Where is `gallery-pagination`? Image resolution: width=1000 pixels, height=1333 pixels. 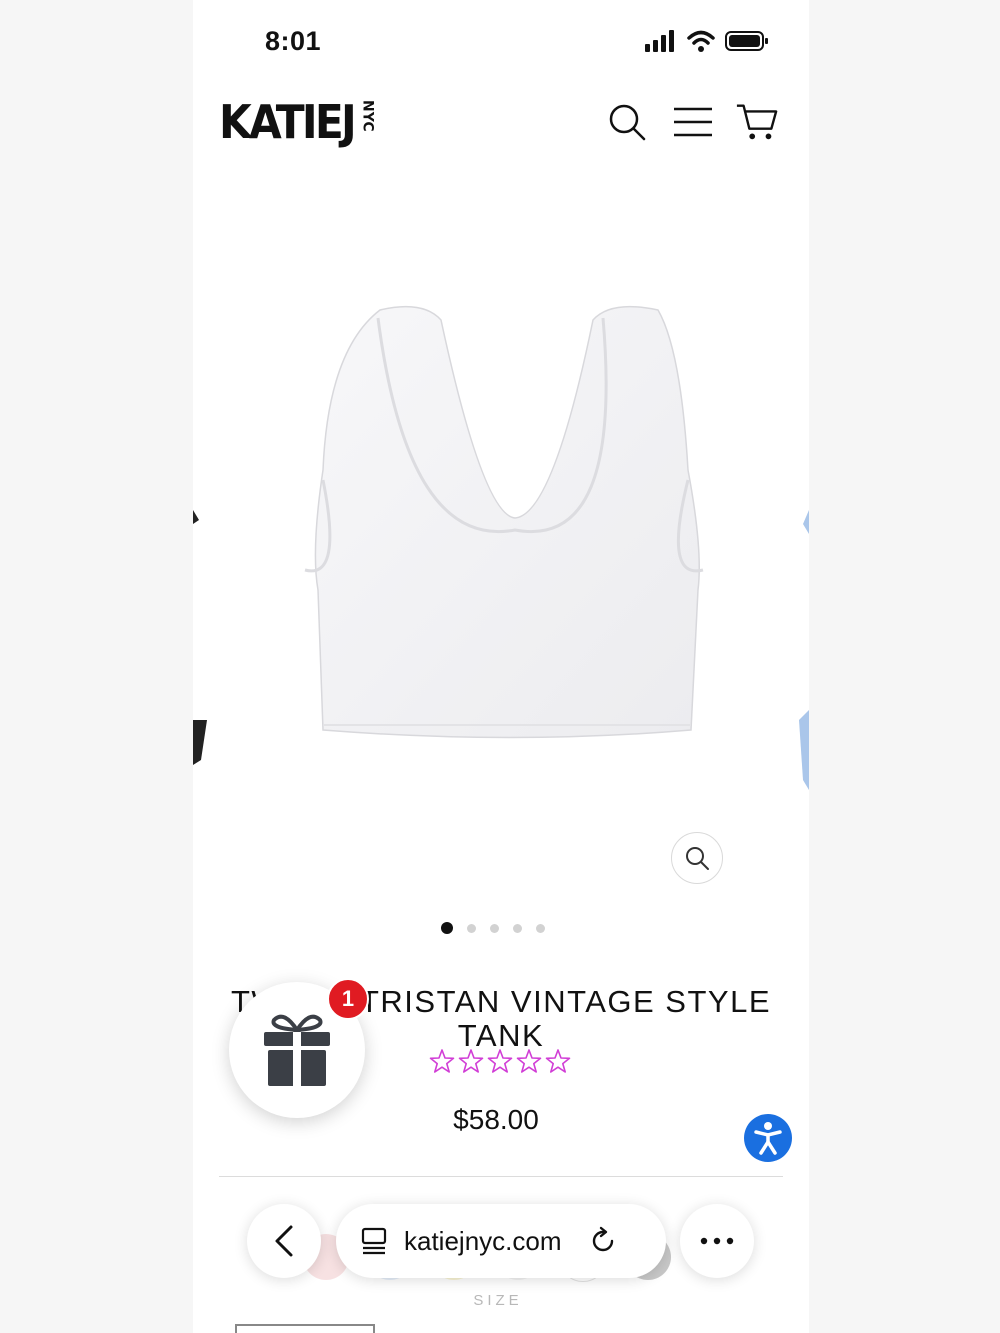
gallery-pagination is located at coordinates (493, 928).